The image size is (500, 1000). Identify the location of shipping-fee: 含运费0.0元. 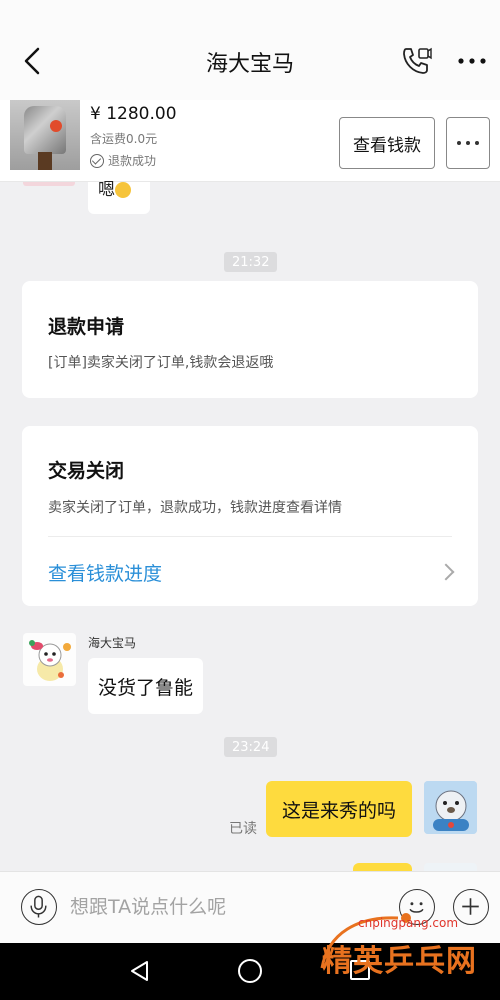
(124, 139).